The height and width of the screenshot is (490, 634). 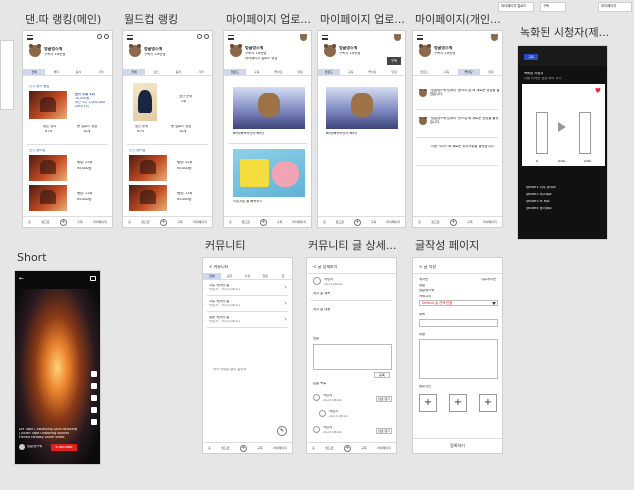 I want to click on board-value: 자유게시판, so click(x=488, y=280).